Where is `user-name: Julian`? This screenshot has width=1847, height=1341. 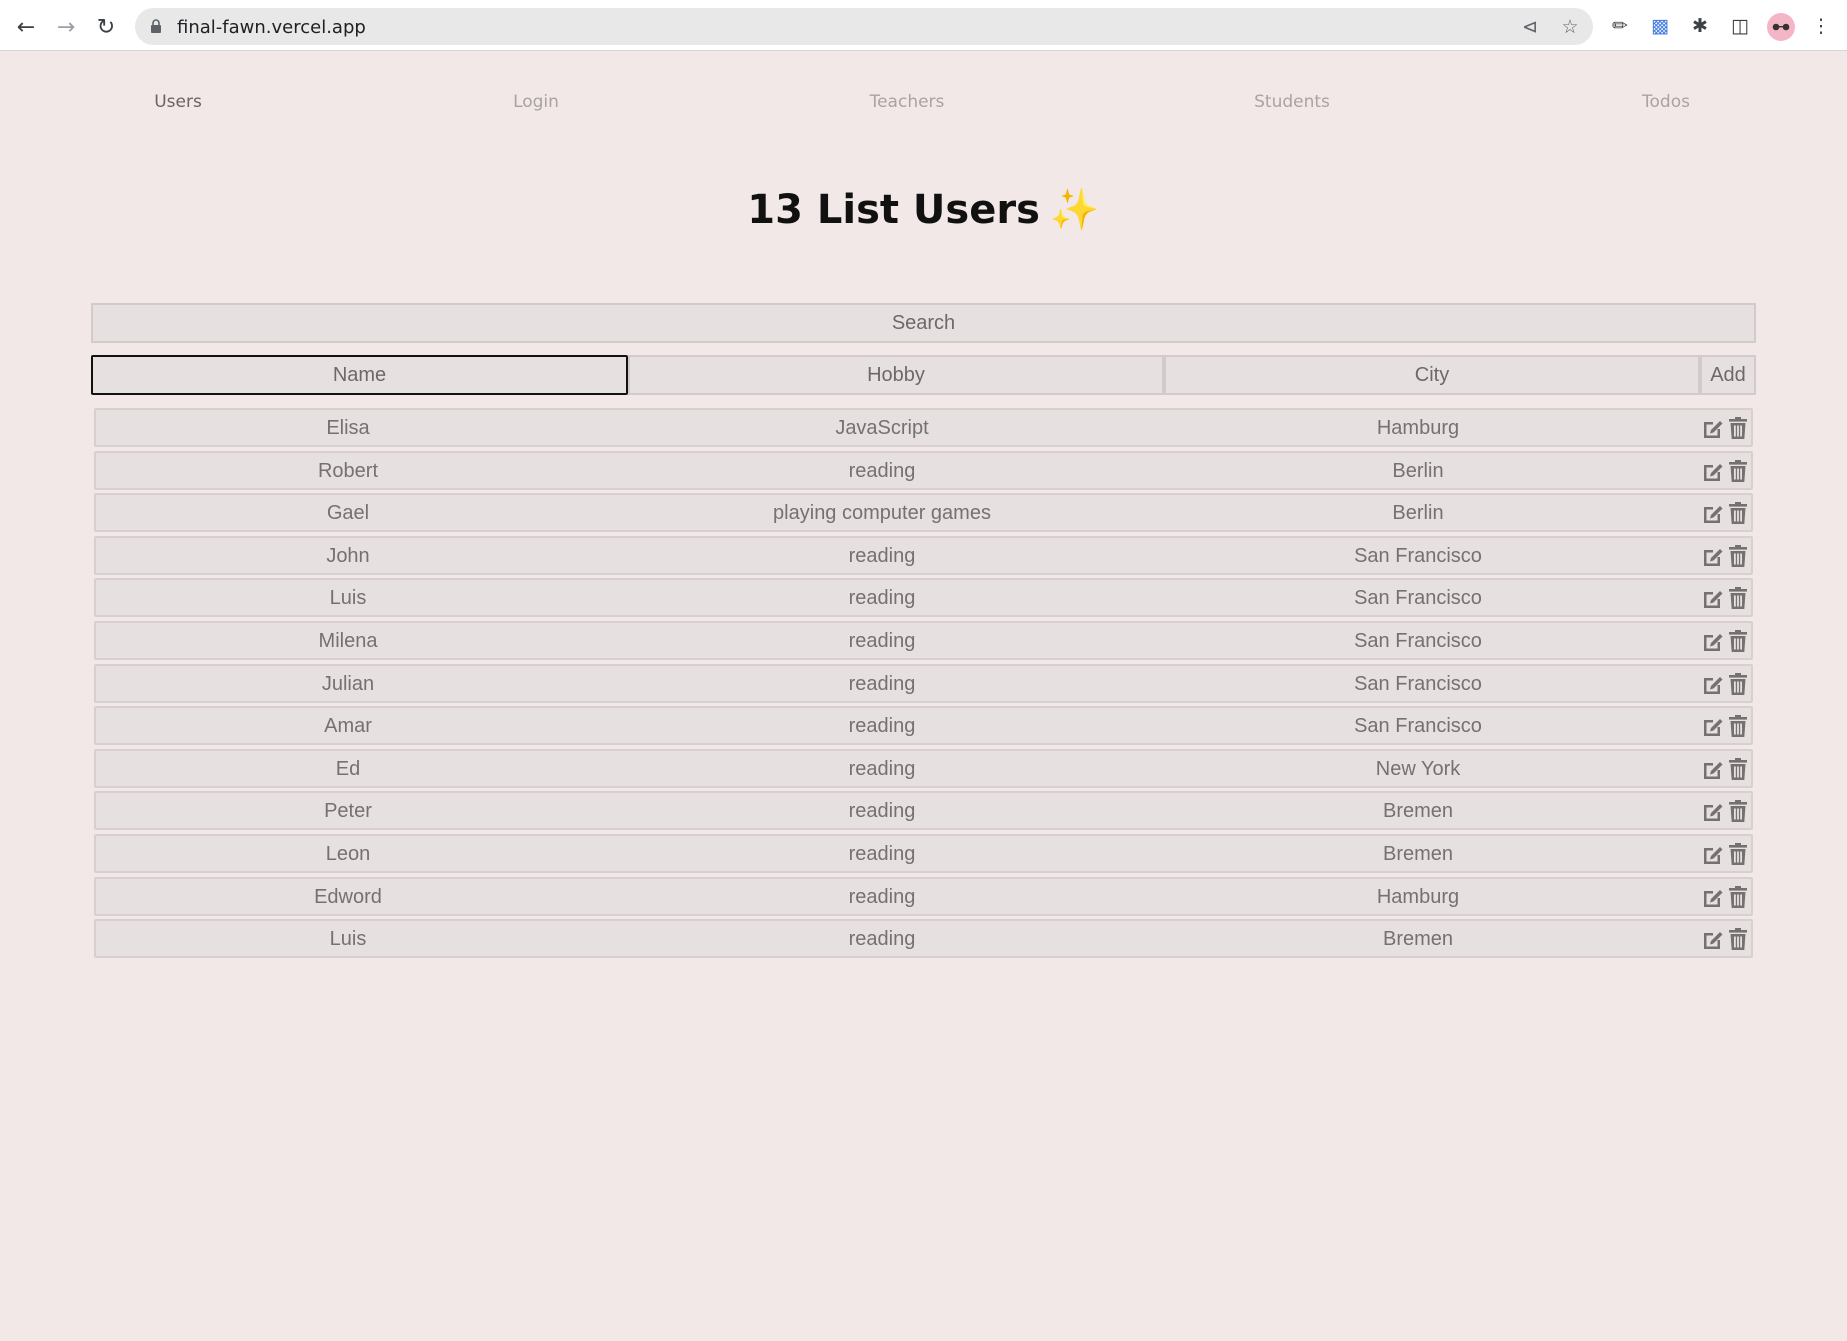
user-name: Julian is located at coordinates (348, 684).